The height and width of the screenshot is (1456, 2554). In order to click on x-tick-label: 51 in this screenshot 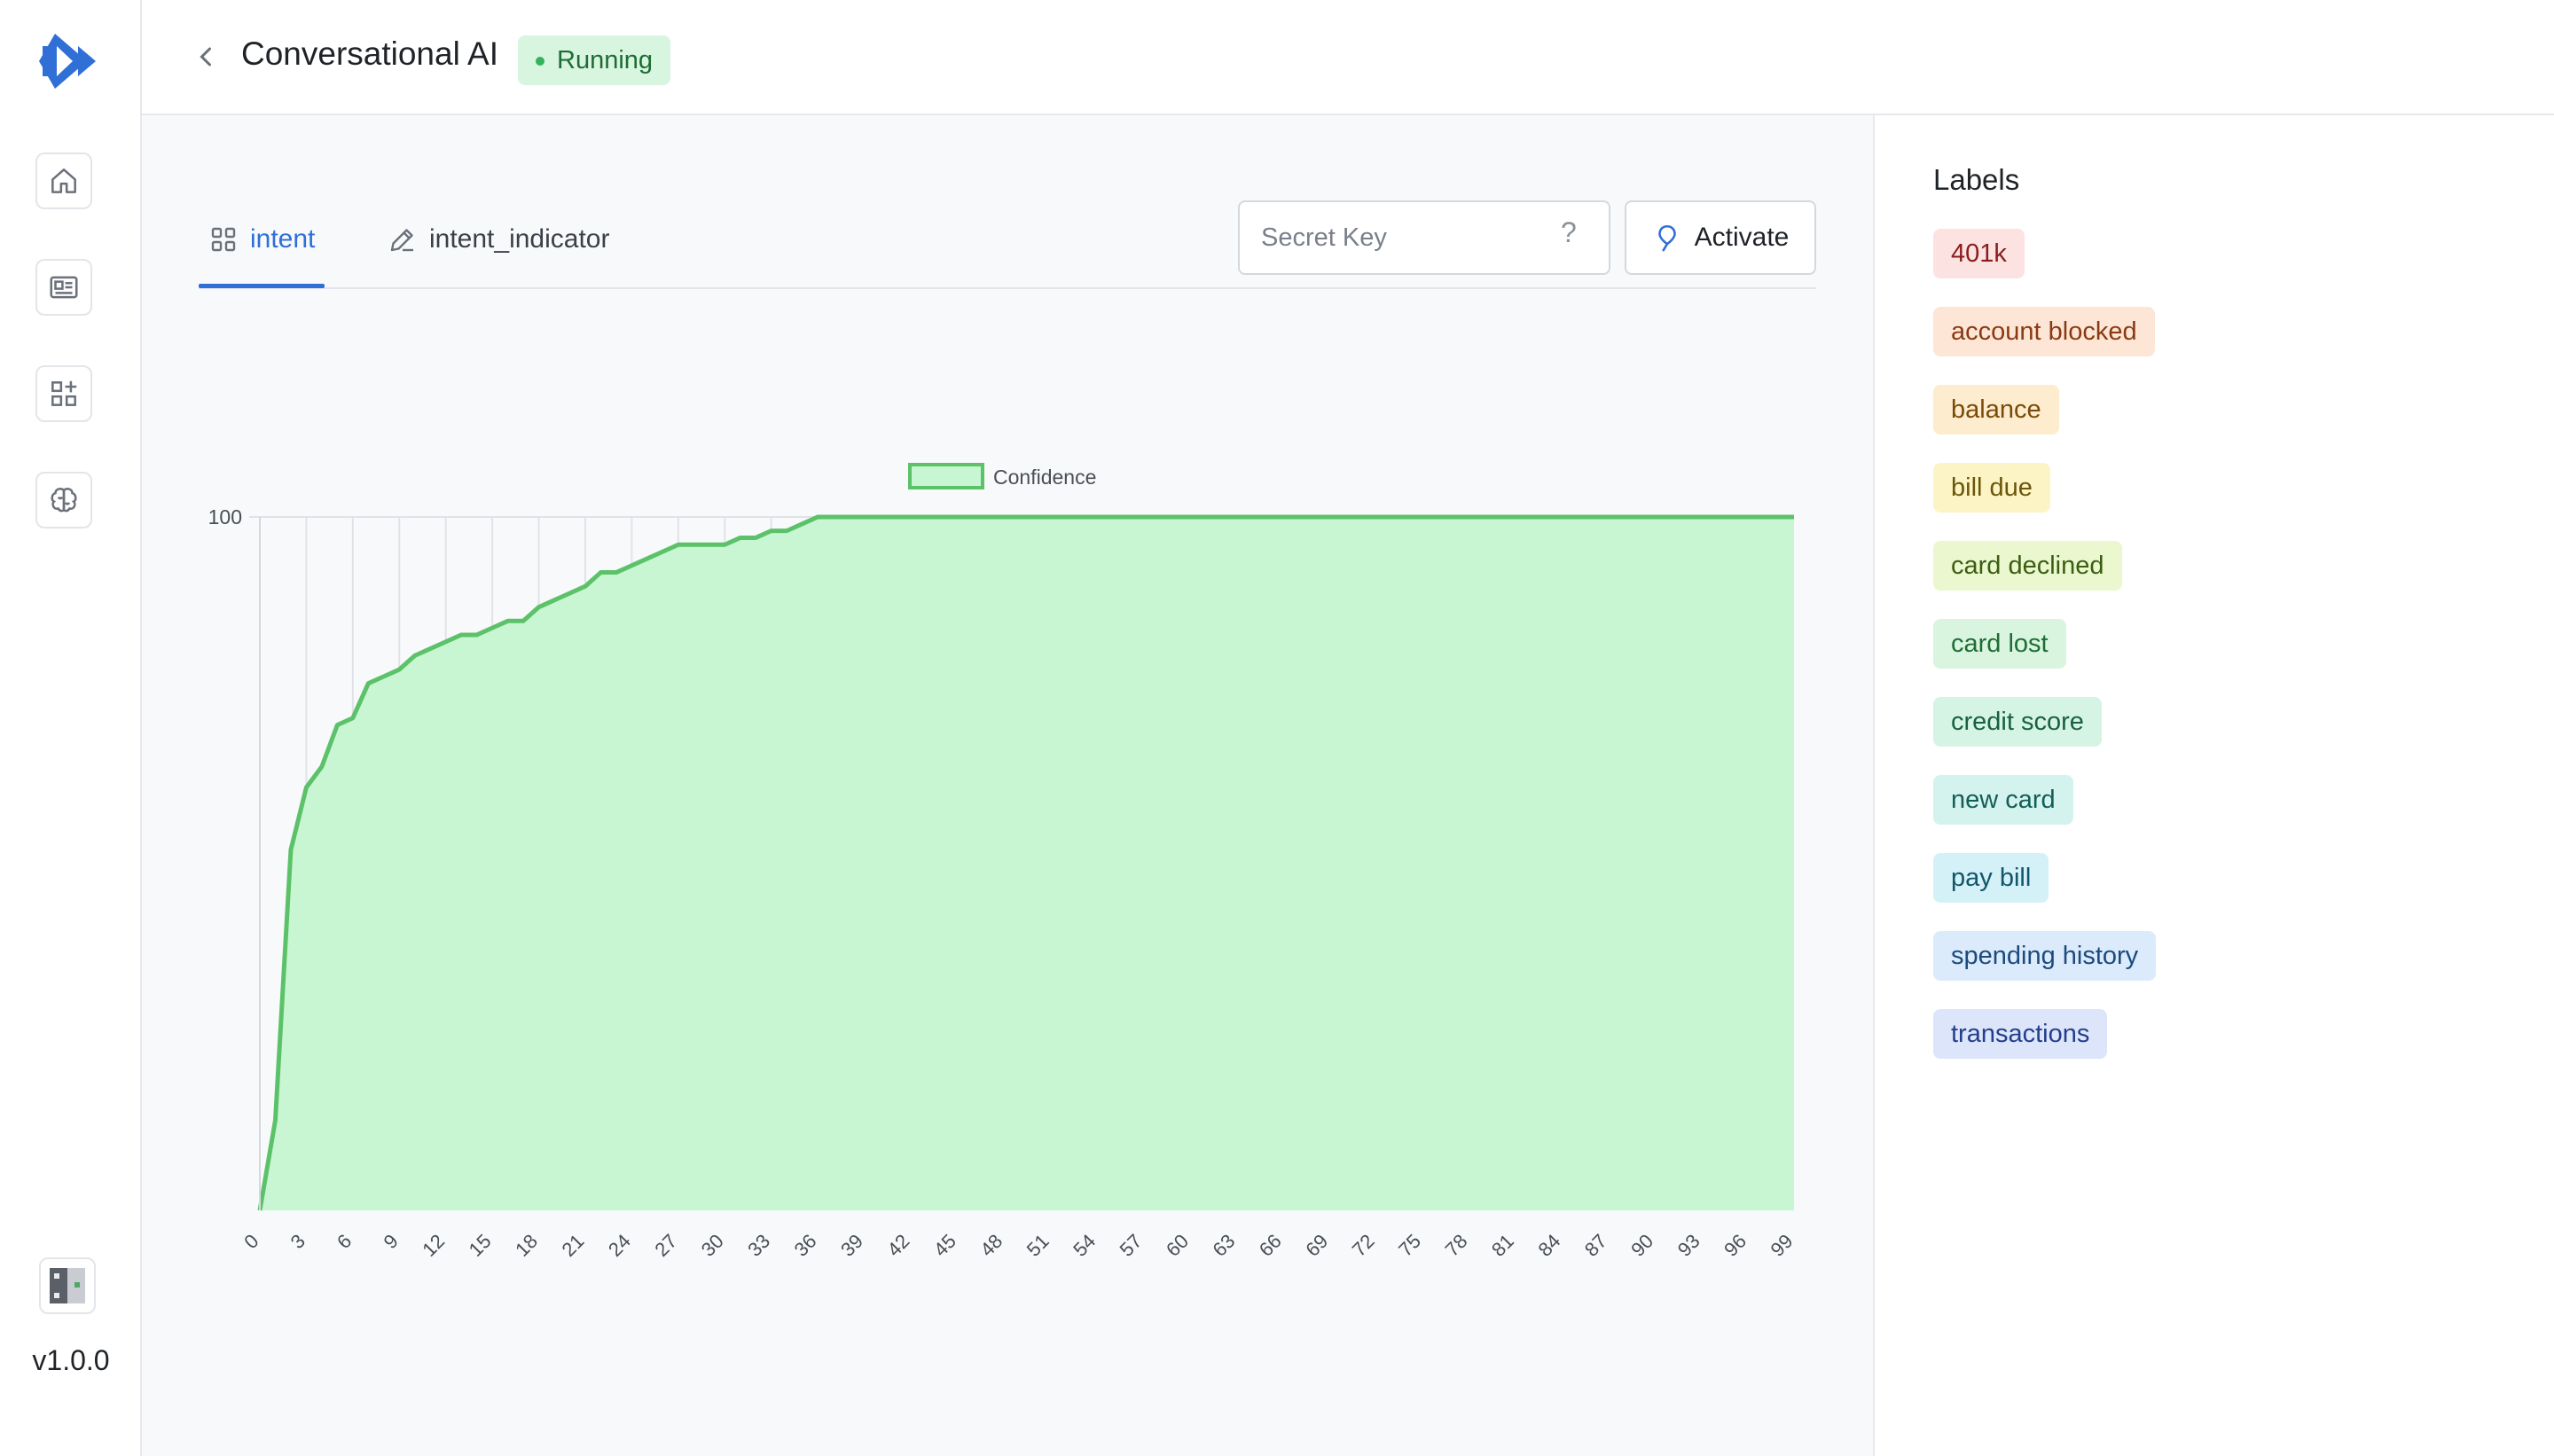, I will do `click(1038, 1245)`.